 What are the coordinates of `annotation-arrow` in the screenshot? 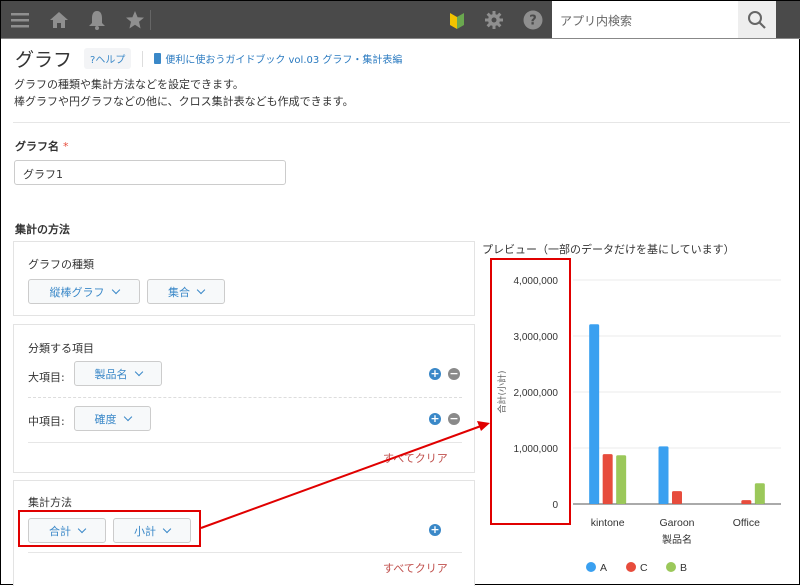 It's located at (345, 475).